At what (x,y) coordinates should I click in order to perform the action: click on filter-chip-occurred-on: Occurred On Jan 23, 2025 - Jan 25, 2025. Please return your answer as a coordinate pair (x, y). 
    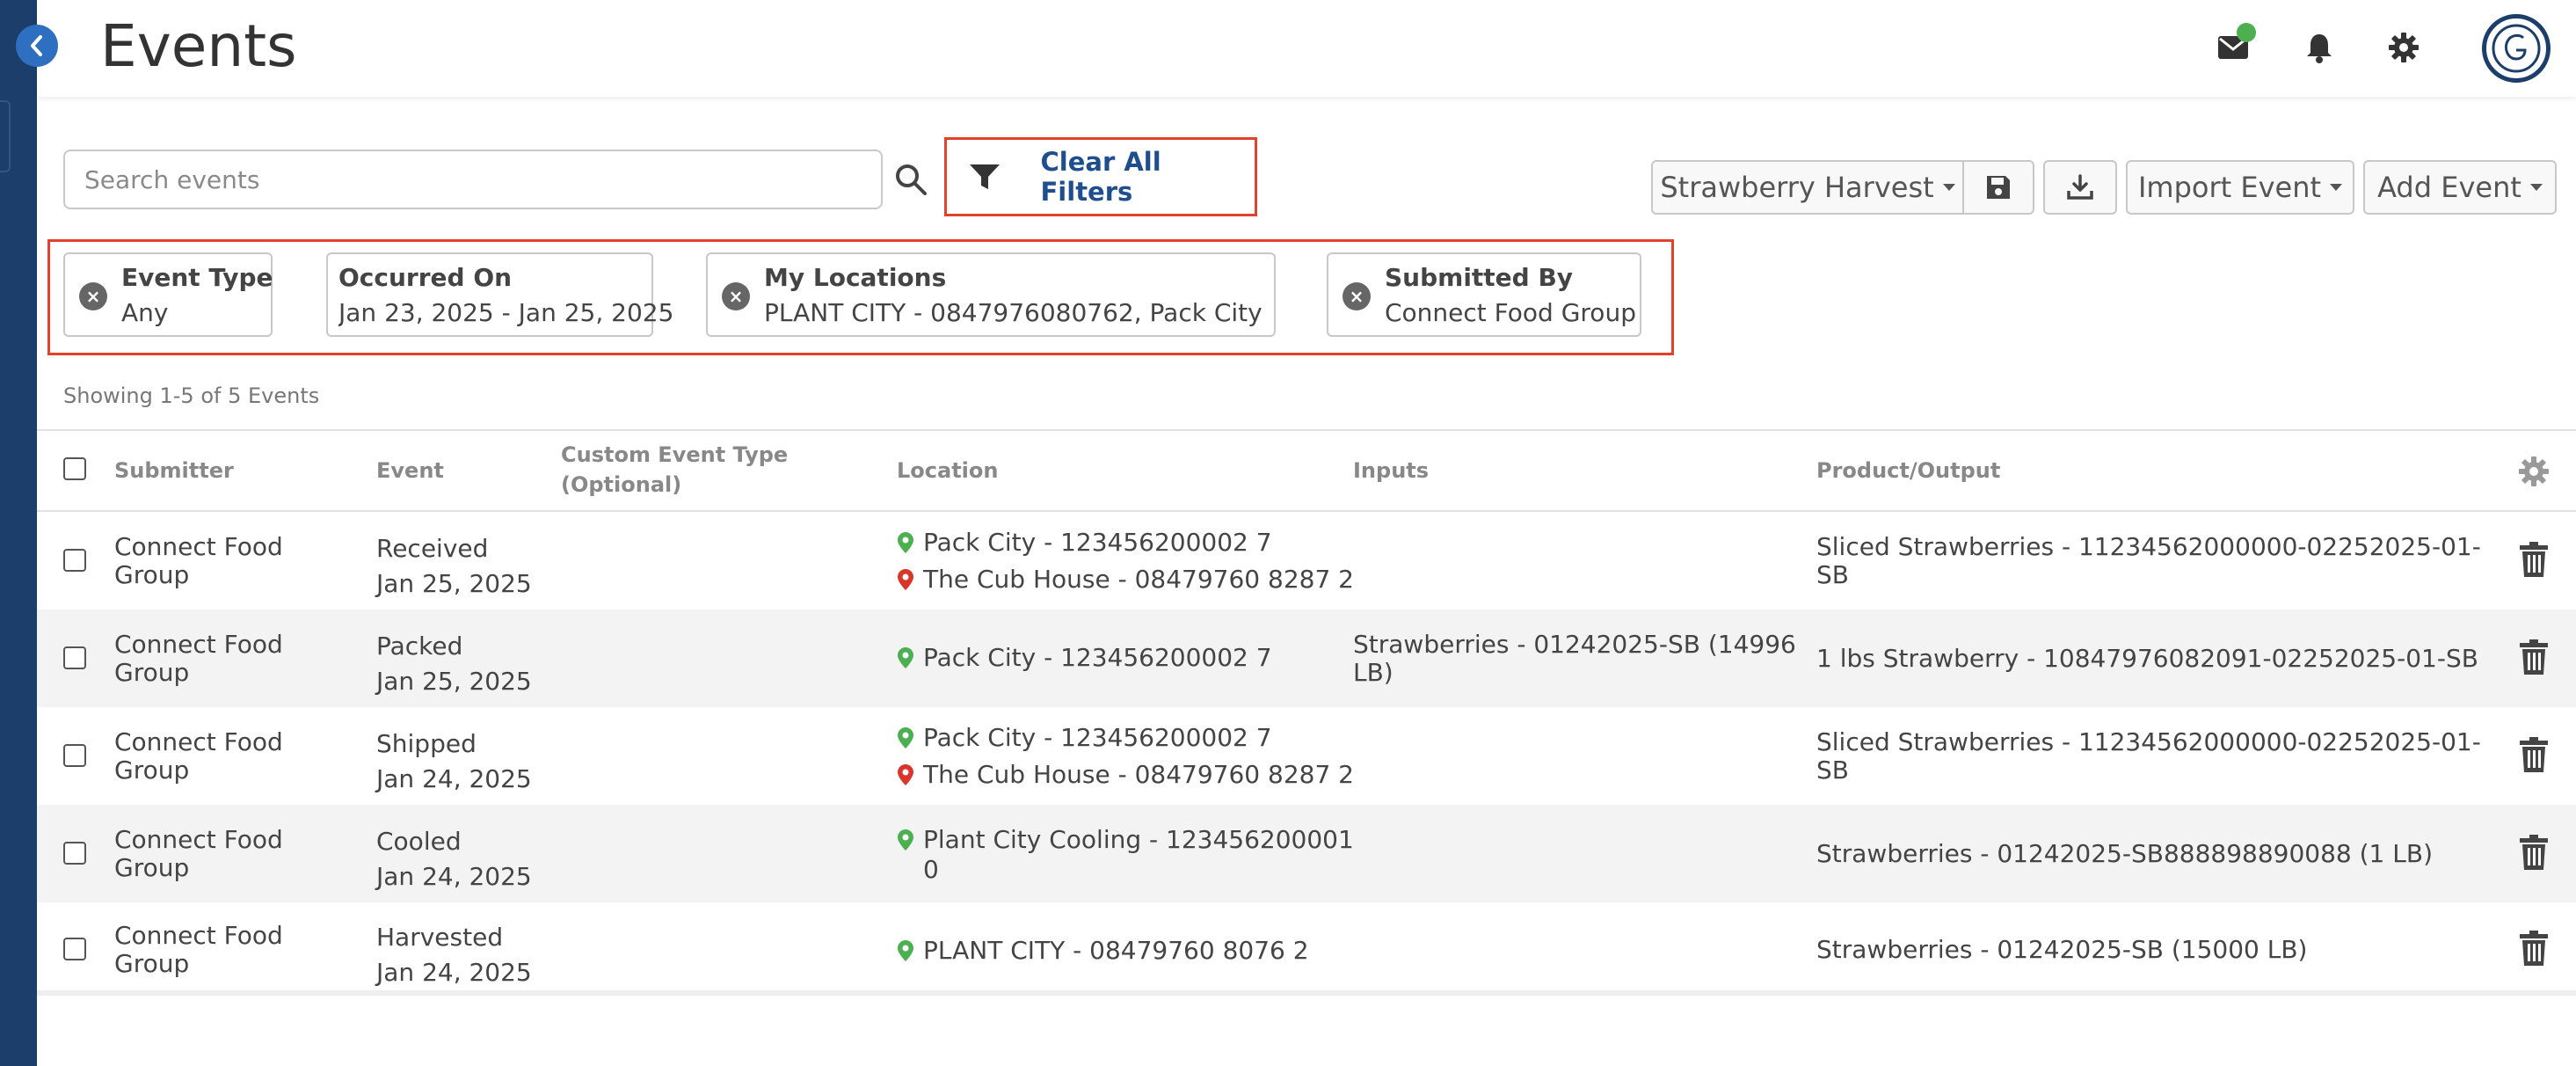
    Looking at the image, I should click on (499, 295).